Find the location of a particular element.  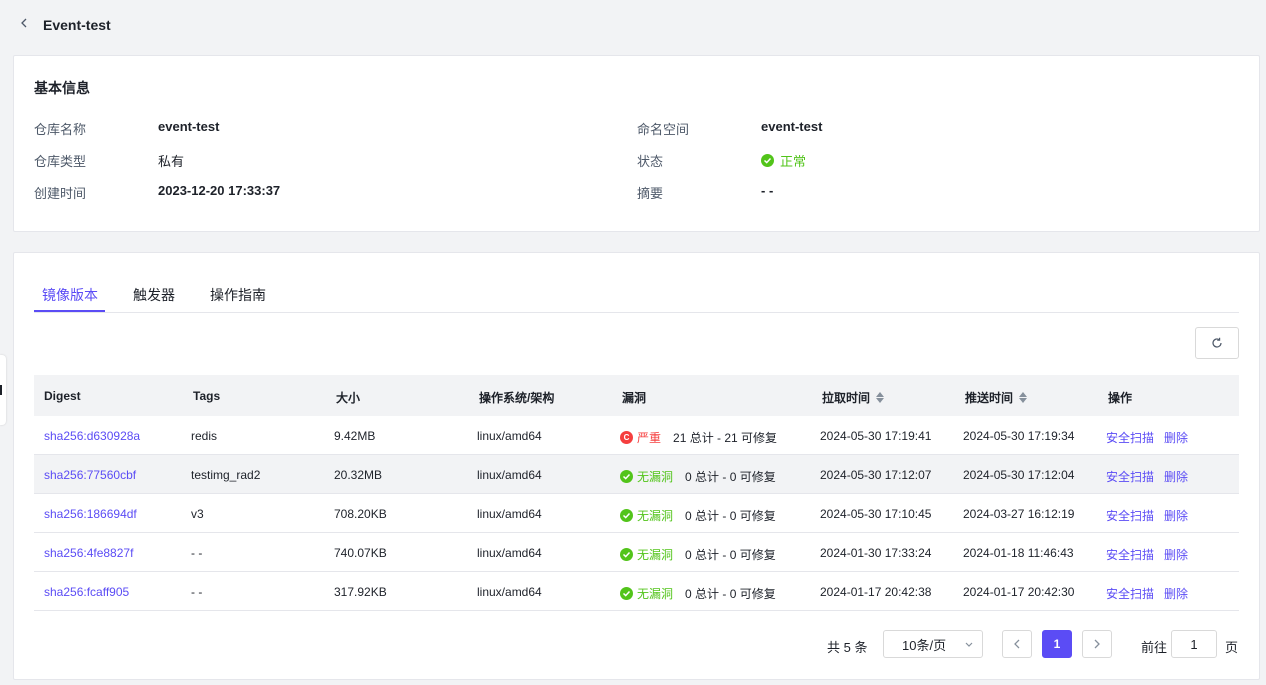

next-page-button is located at coordinates (1097, 644).